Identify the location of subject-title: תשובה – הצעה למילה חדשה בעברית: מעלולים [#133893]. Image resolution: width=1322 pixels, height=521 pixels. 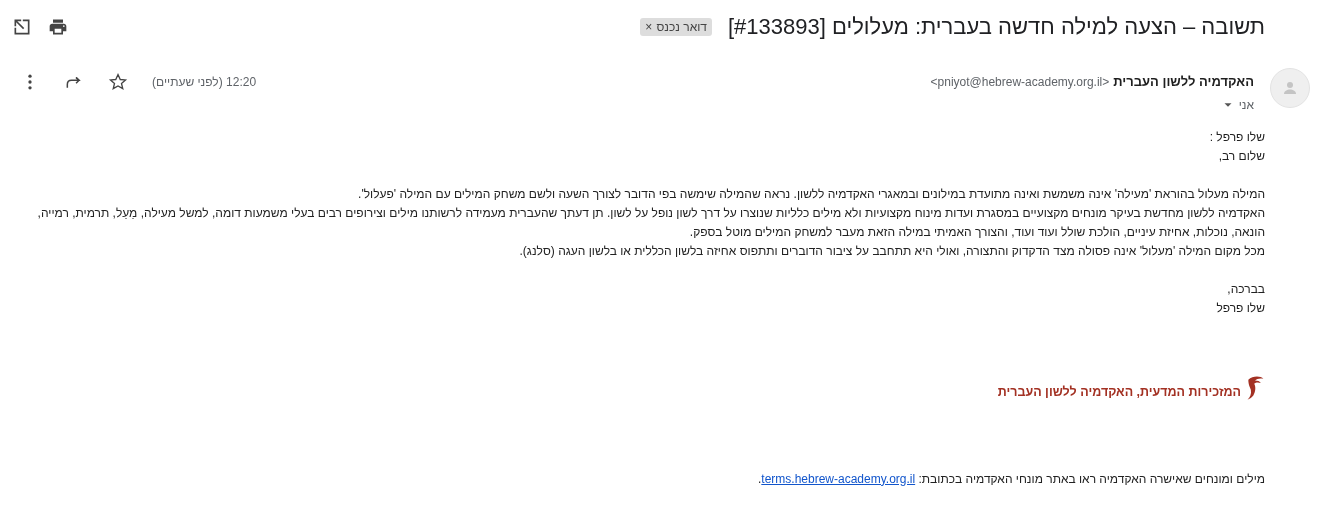
(996, 27).